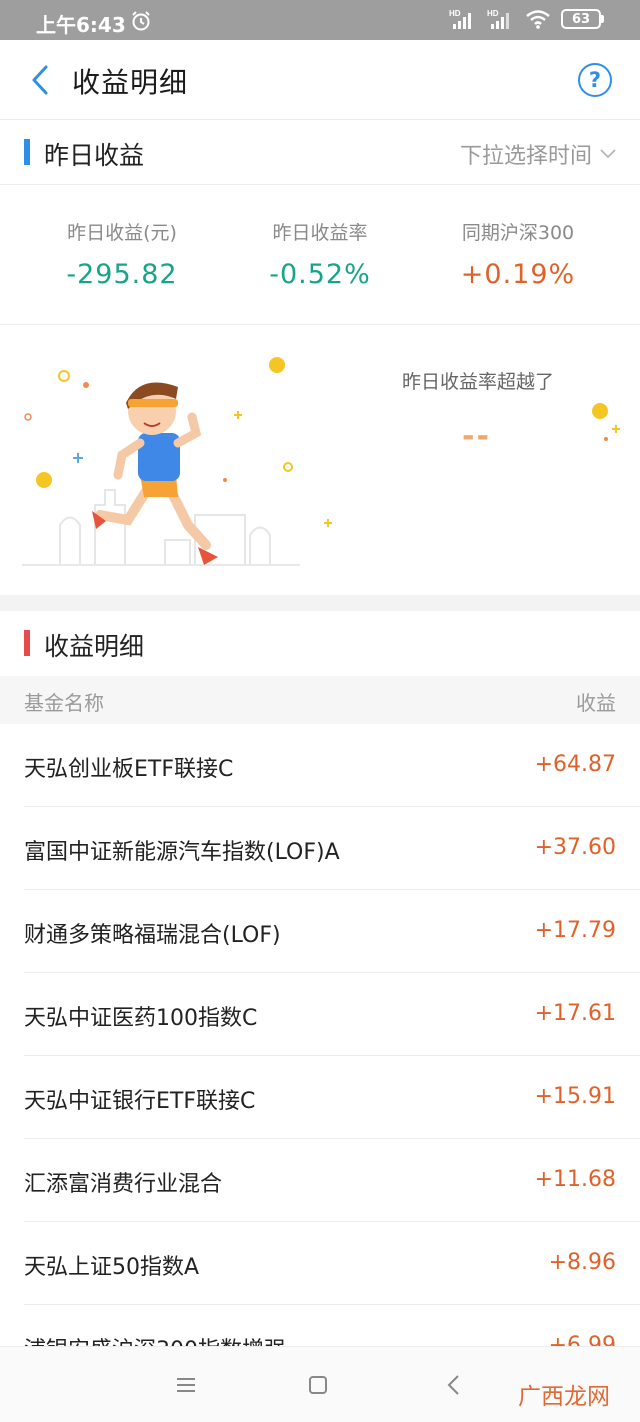  I want to click on column-header-profit: 收益, so click(596, 703).